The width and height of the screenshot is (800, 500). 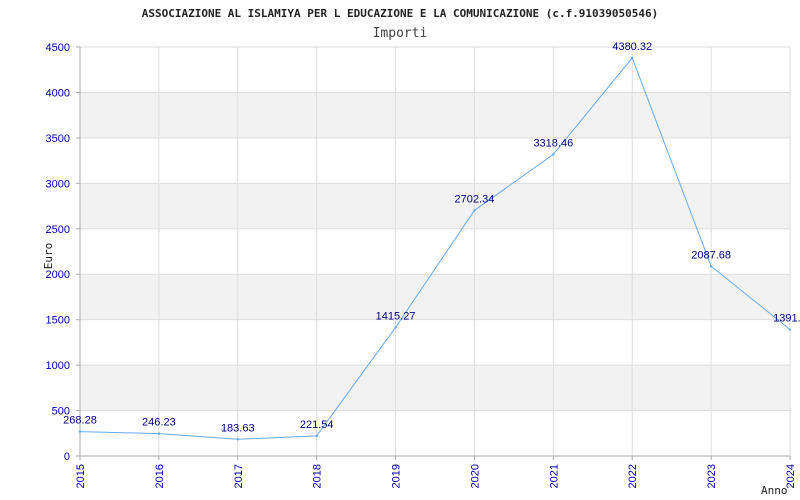 What do you see at coordinates (396, 316) in the screenshot?
I see `data-label: 1415.27` at bounding box center [396, 316].